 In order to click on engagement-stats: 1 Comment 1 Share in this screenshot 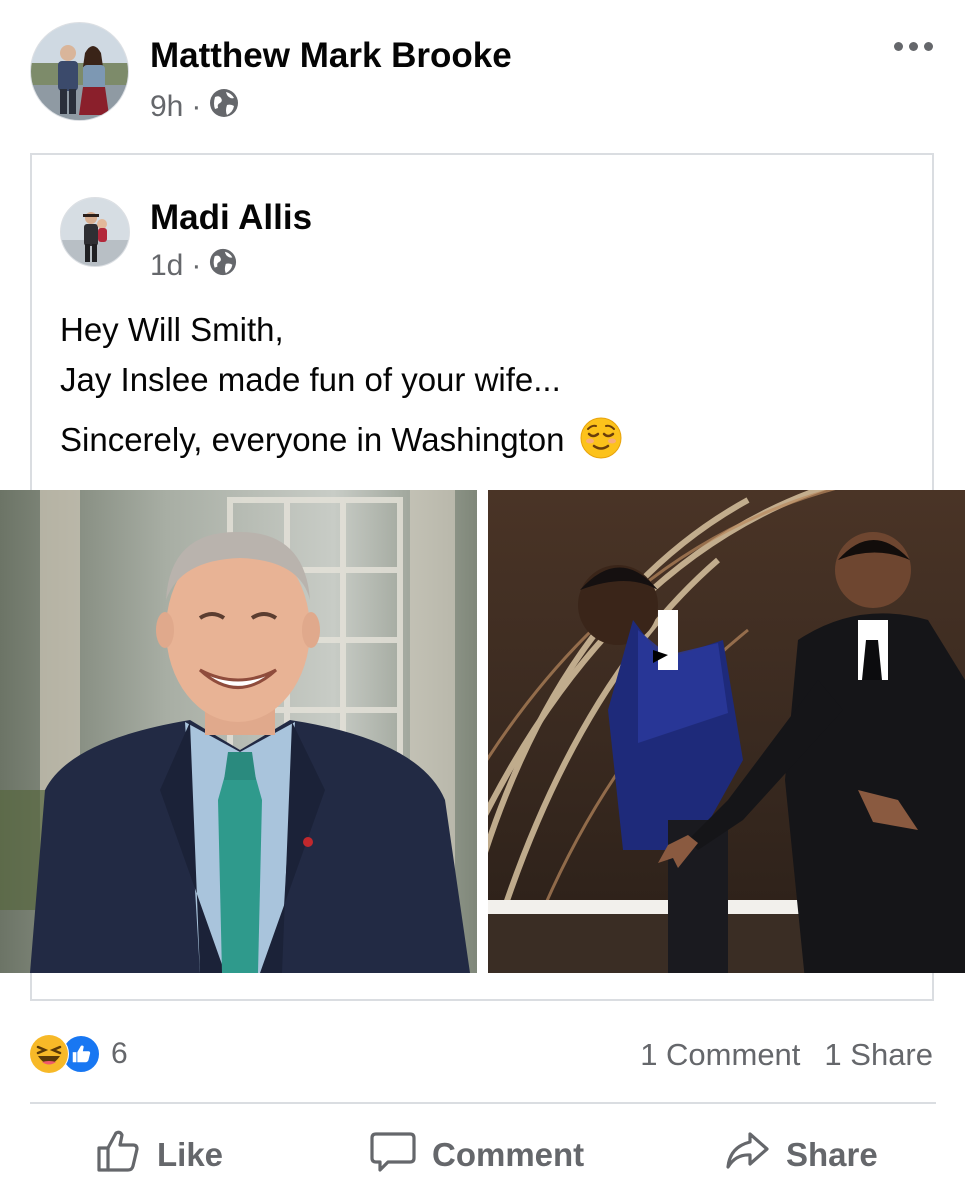, I will do `click(786, 1055)`.